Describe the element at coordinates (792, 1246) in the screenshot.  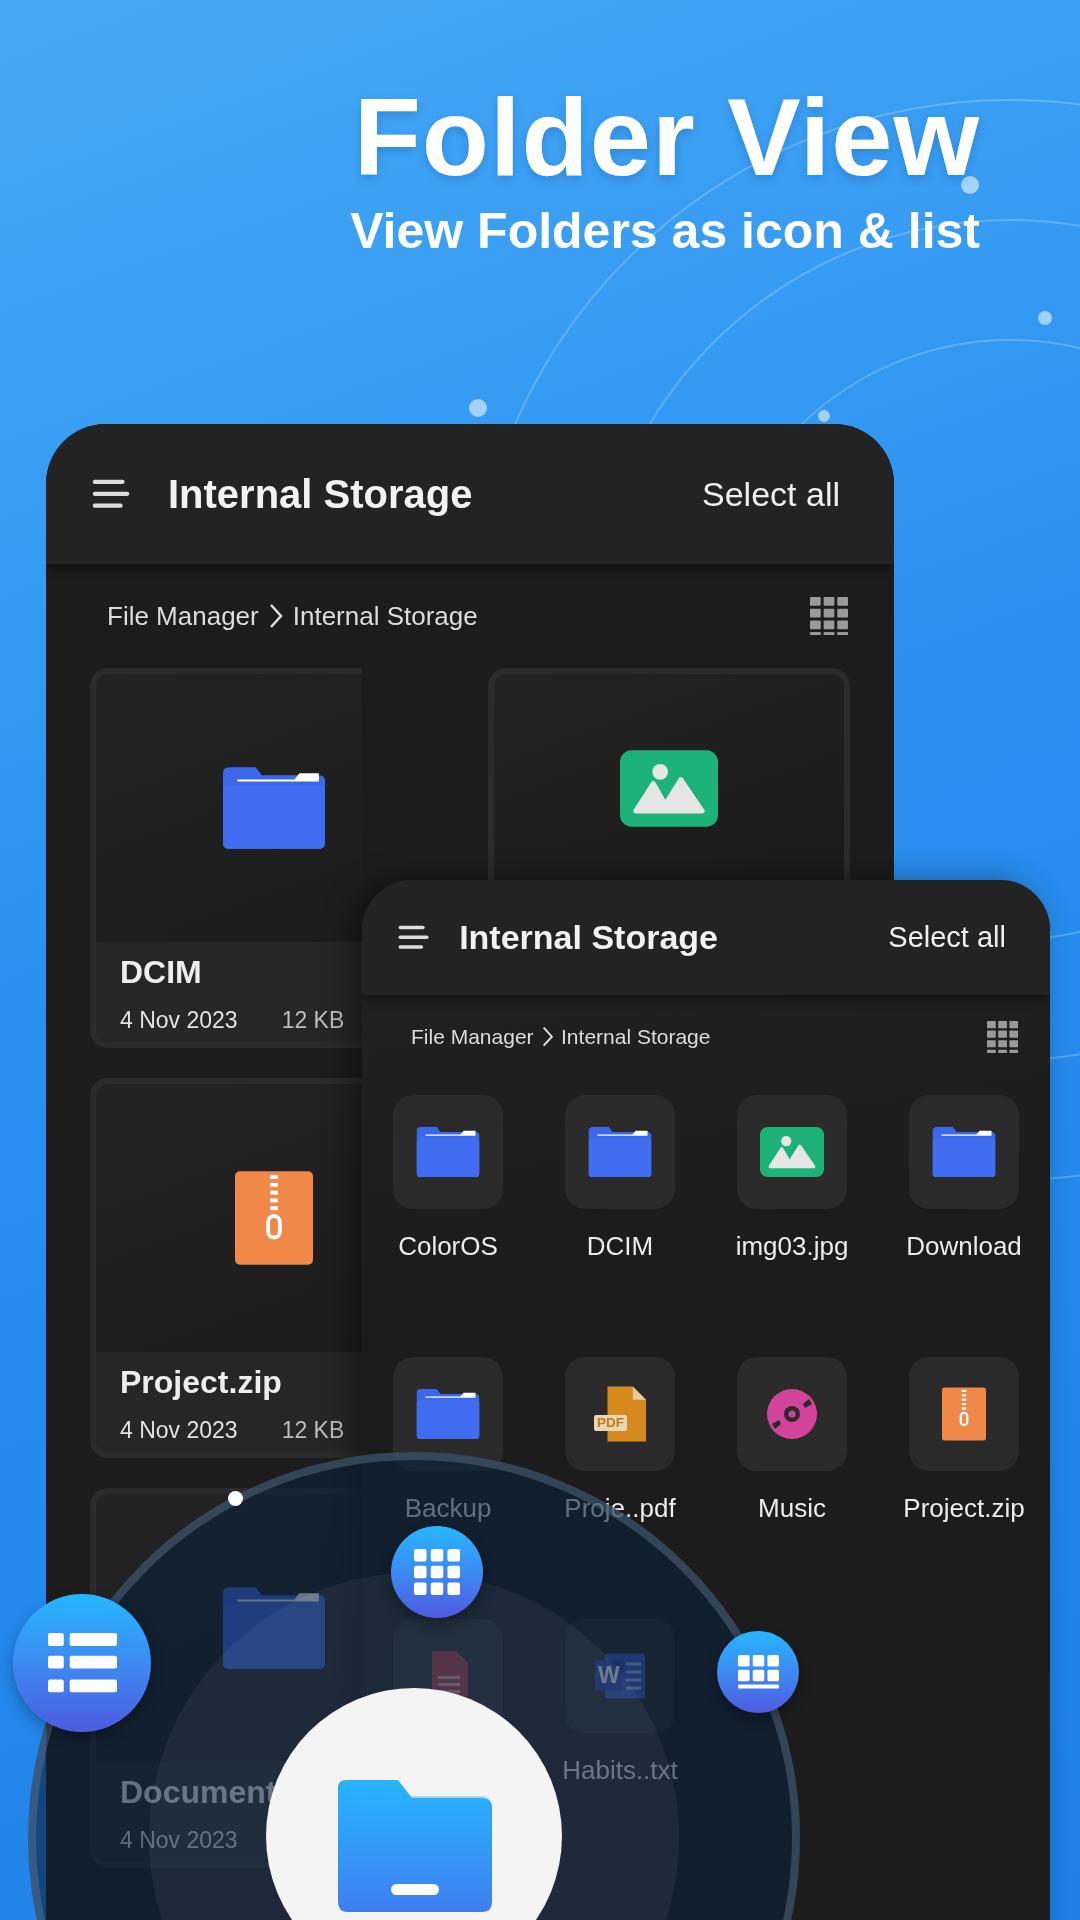
I see `file-name: img03.jpg` at that location.